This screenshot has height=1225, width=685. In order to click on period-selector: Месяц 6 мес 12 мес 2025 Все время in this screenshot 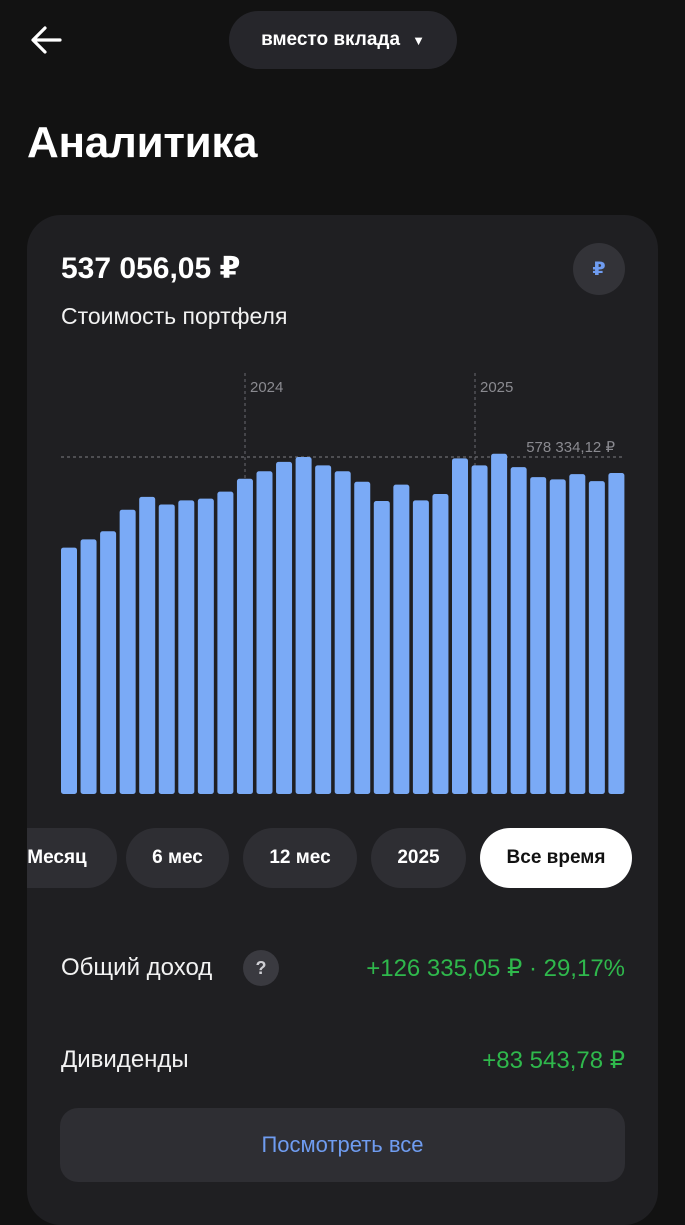, I will do `click(342, 858)`.